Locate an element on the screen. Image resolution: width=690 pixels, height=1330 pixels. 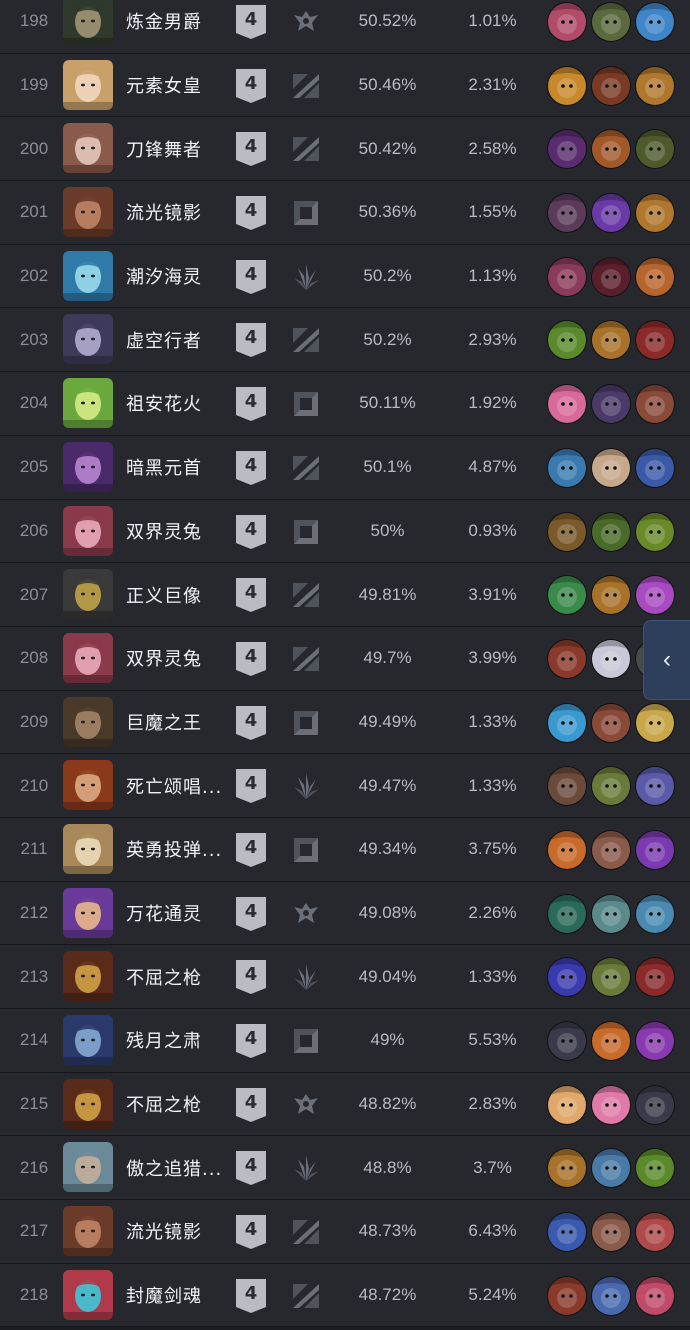
champion-row: 210 死亡颂唱... 4 49.47% 1.33% is located at coordinates (345, 786).